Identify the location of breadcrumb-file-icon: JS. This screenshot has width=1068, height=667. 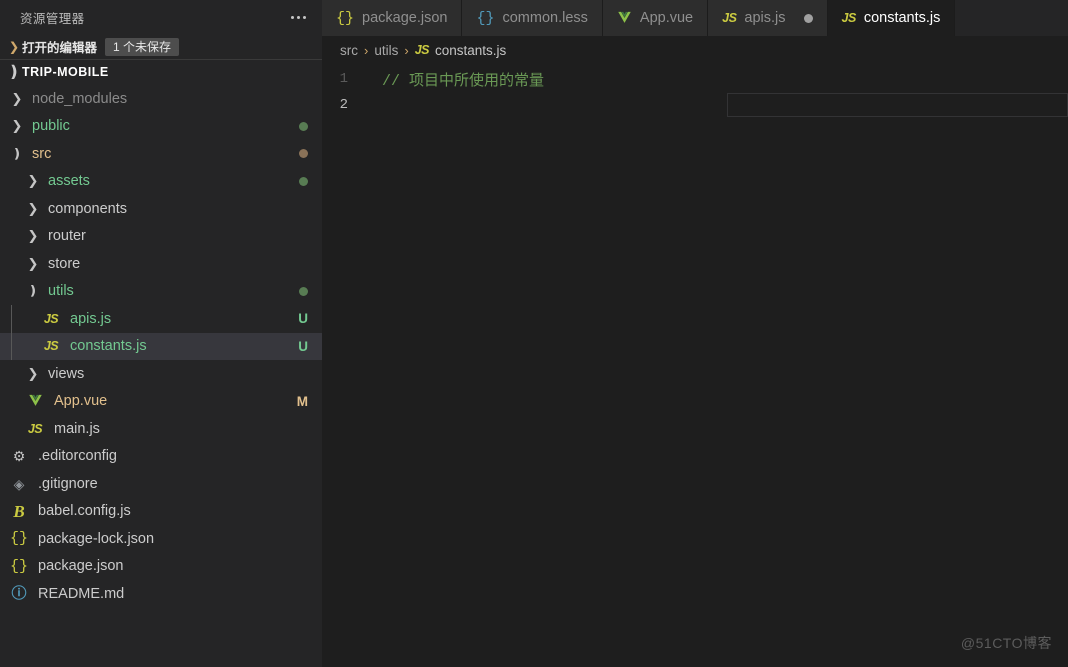
(422, 49).